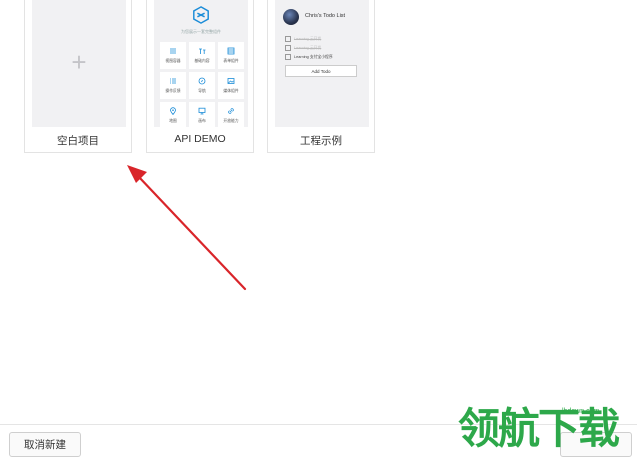  What do you see at coordinates (231, 91) in the screenshot?
I see `api-tile-label: 媒体组件` at bounding box center [231, 91].